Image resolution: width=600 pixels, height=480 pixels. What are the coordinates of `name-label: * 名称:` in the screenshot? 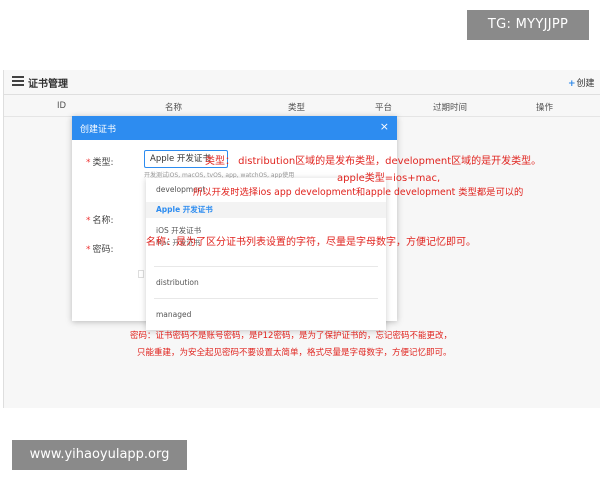 It's located at (100, 221).